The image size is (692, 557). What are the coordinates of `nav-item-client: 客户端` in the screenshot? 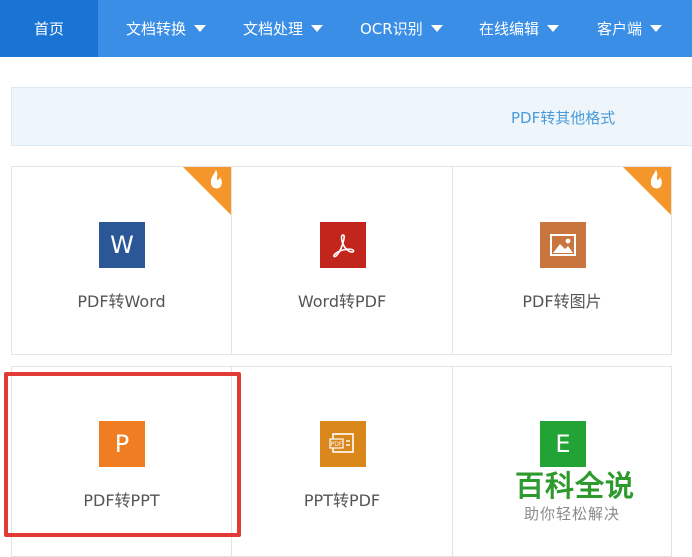 It's located at (630, 28).